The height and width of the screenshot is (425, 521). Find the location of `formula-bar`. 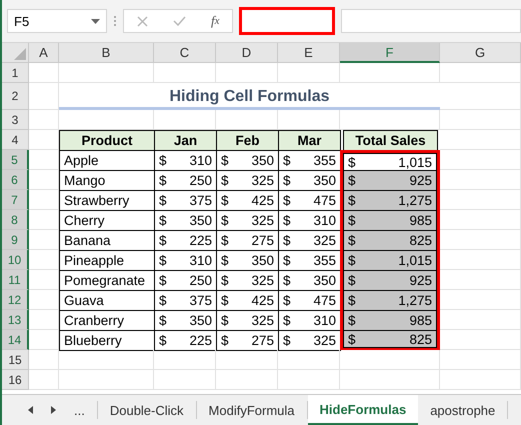

formula-bar is located at coordinates (431, 21).